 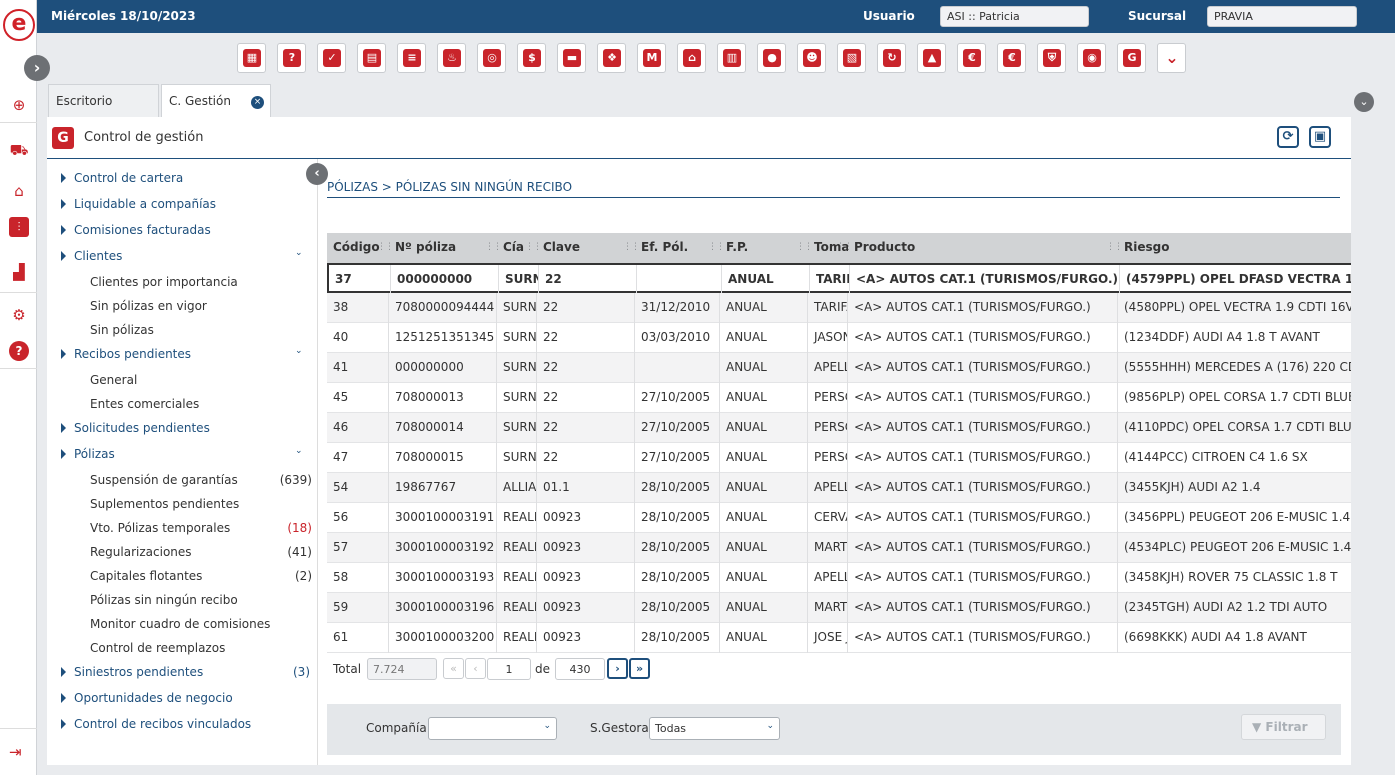 I want to click on sucursal-field: PRAVIA, so click(x=1282, y=16).